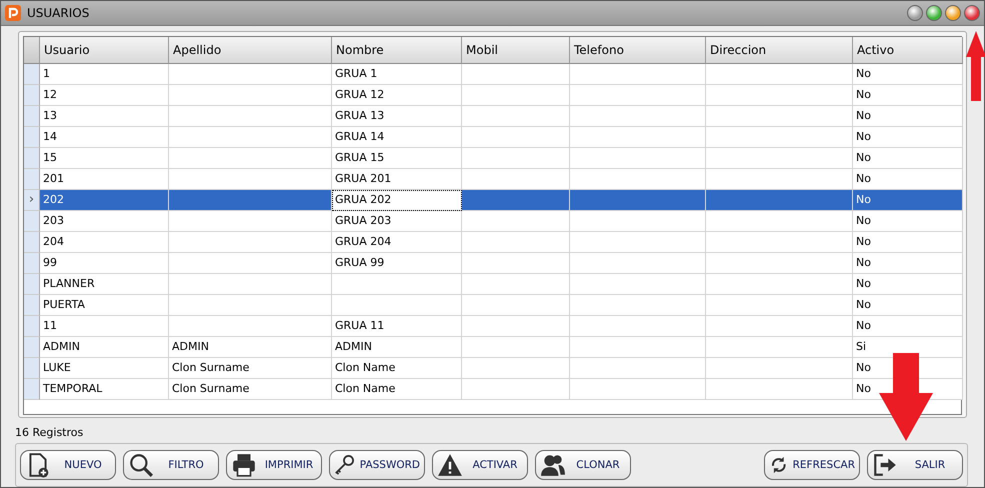 This screenshot has width=985, height=488. Describe the element at coordinates (934, 12) in the screenshot. I see `maximize-button` at that location.